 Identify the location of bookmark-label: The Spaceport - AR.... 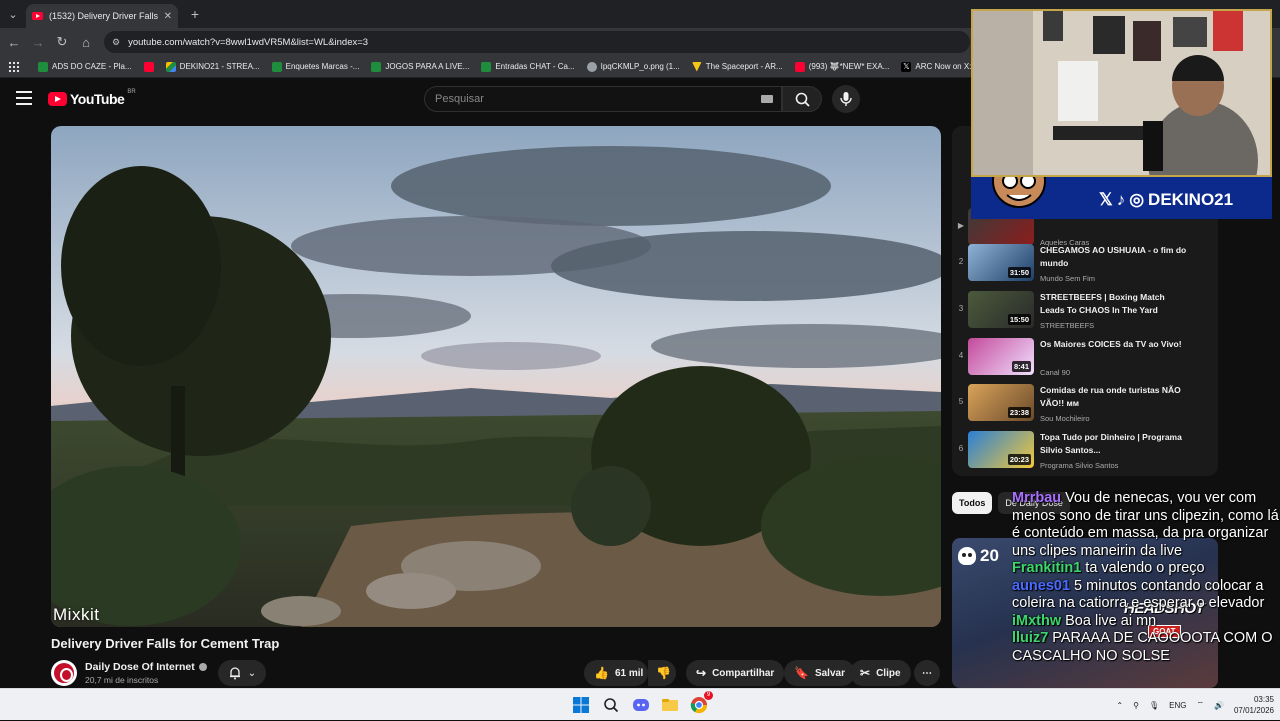
(744, 66).